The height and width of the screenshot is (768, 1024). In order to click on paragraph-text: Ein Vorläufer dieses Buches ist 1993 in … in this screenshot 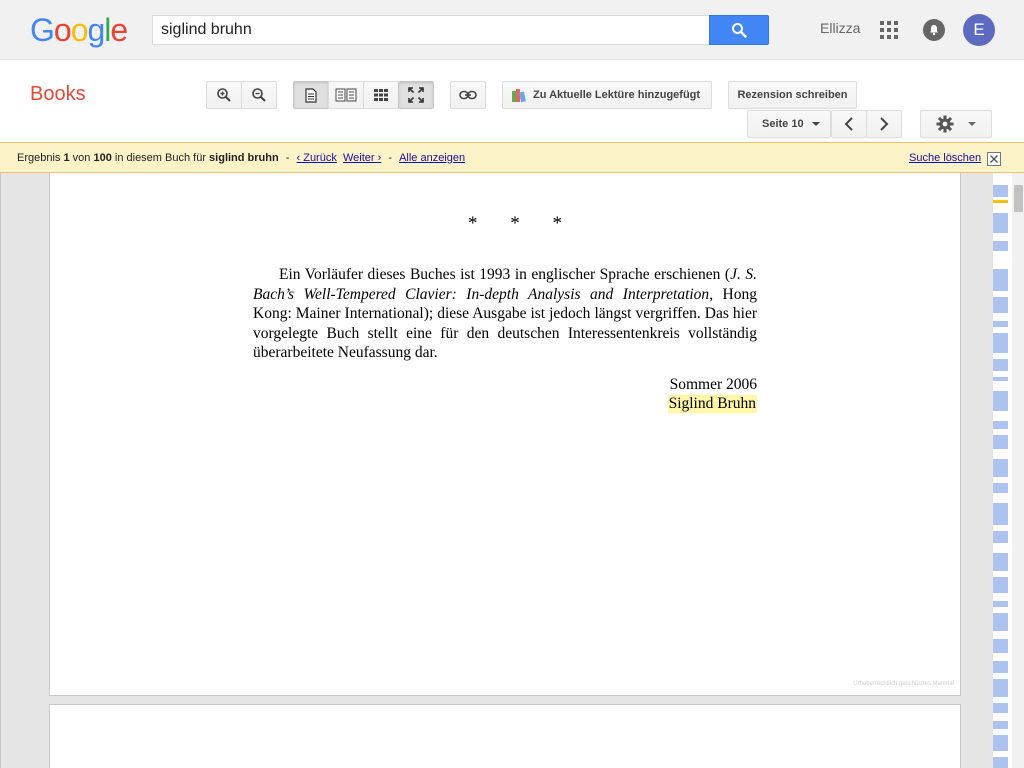, I will do `click(505, 274)`.